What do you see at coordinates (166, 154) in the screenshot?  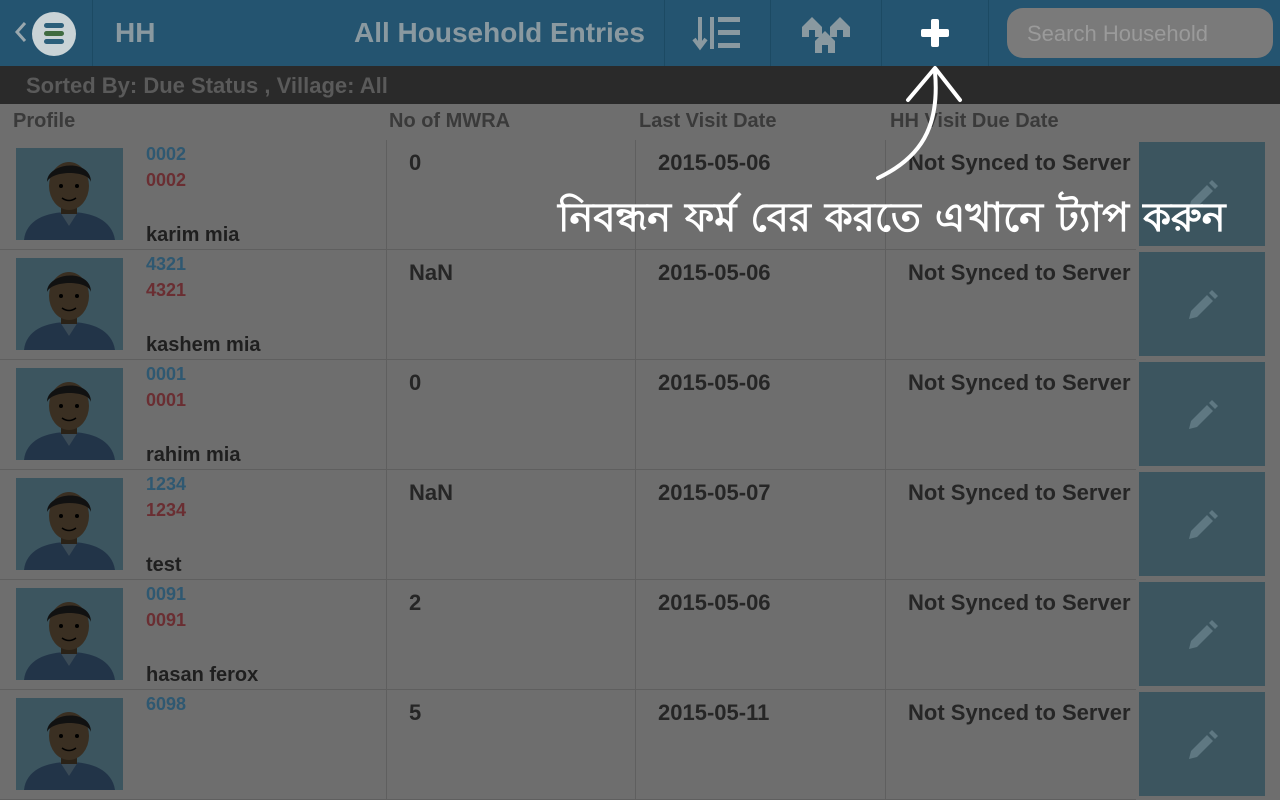 I see `household-id: 0002` at bounding box center [166, 154].